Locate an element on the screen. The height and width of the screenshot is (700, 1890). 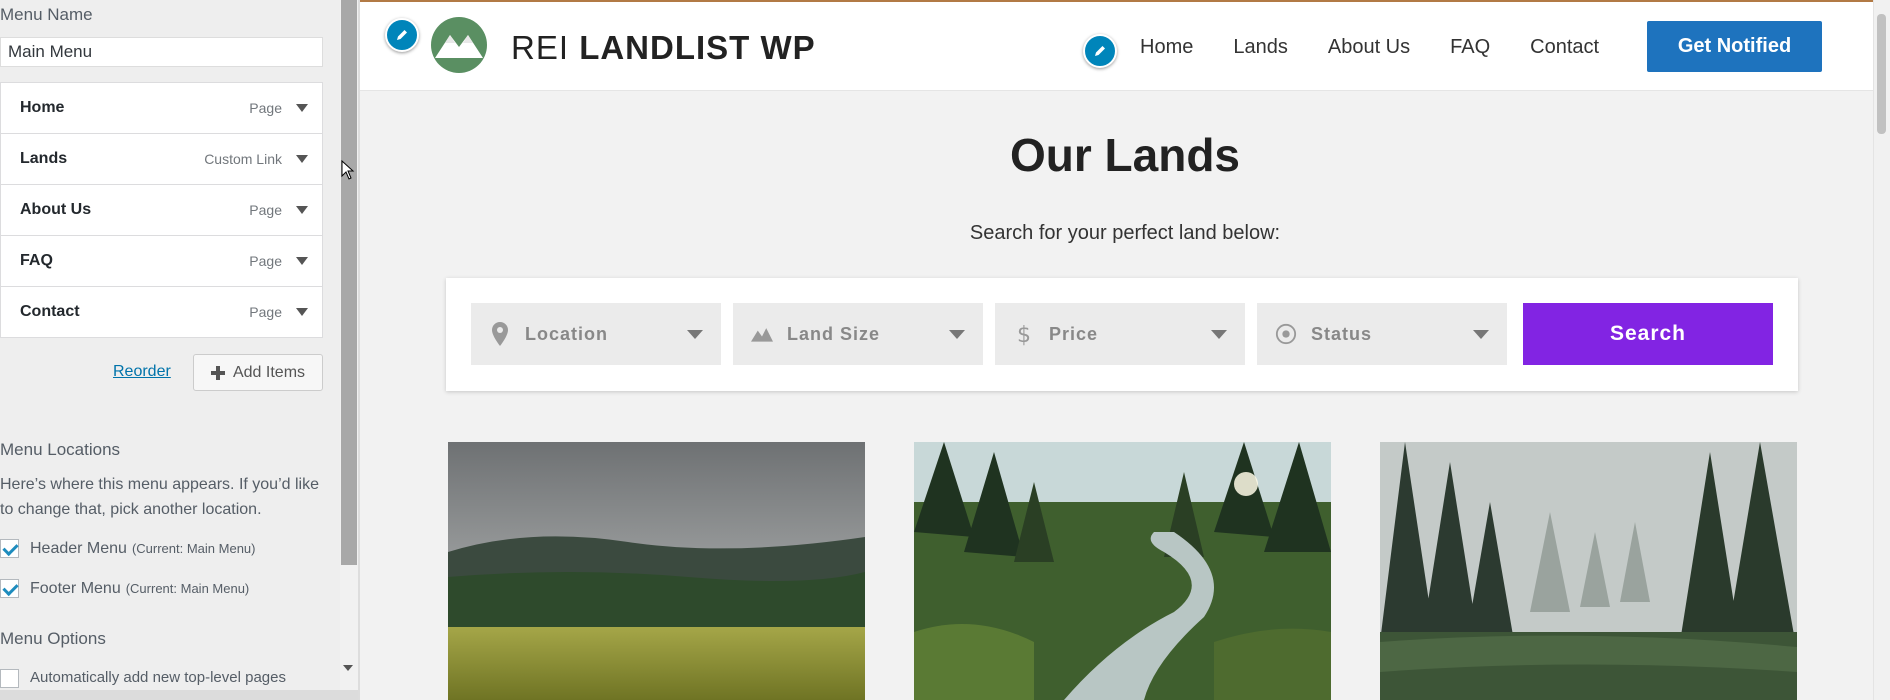
reorder-link: Reorder is located at coordinates (142, 372).